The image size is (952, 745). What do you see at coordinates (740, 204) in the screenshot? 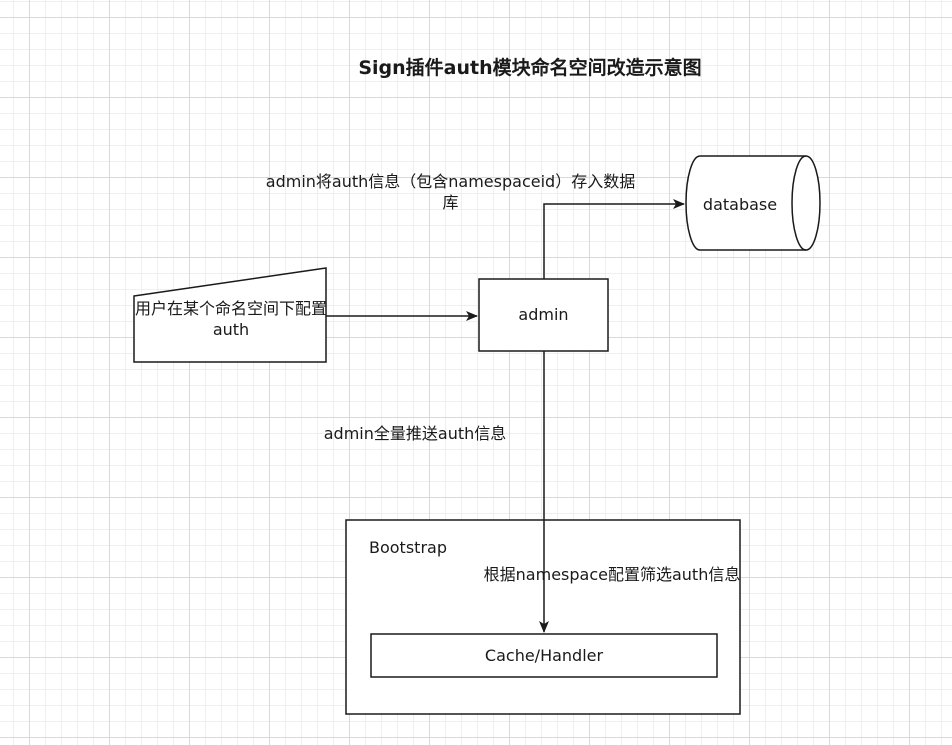
I see `label-database: database` at bounding box center [740, 204].